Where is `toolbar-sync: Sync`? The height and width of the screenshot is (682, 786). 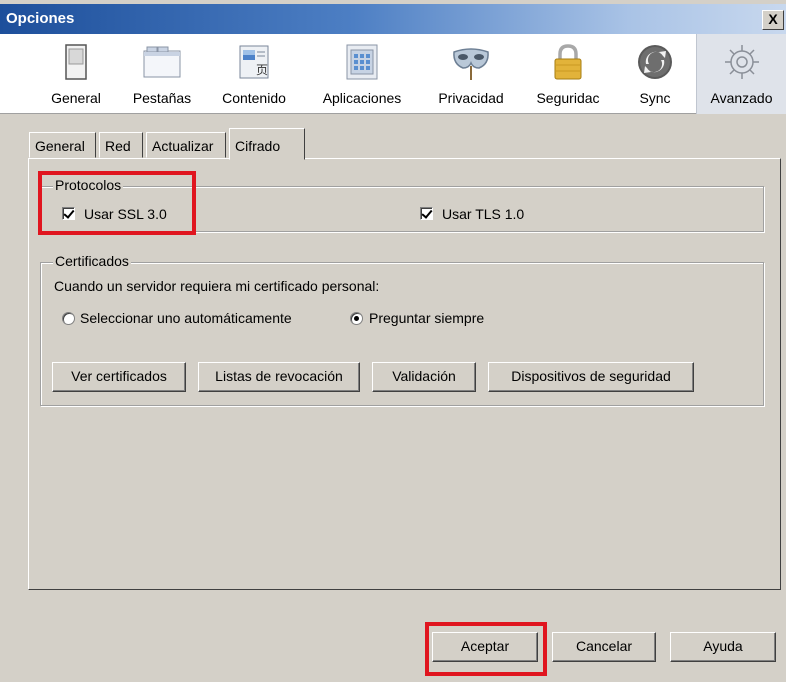 toolbar-sync: Sync is located at coordinates (655, 74).